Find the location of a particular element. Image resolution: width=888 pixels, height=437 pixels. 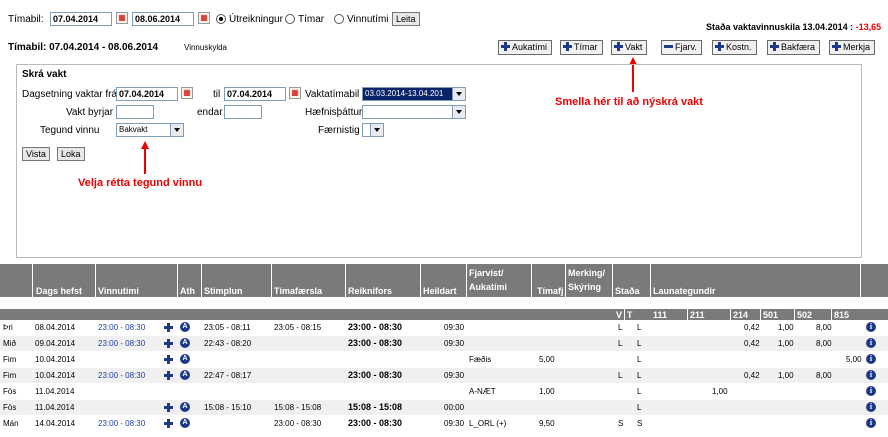

cell-hourly: 9,50 is located at coordinates (547, 423).